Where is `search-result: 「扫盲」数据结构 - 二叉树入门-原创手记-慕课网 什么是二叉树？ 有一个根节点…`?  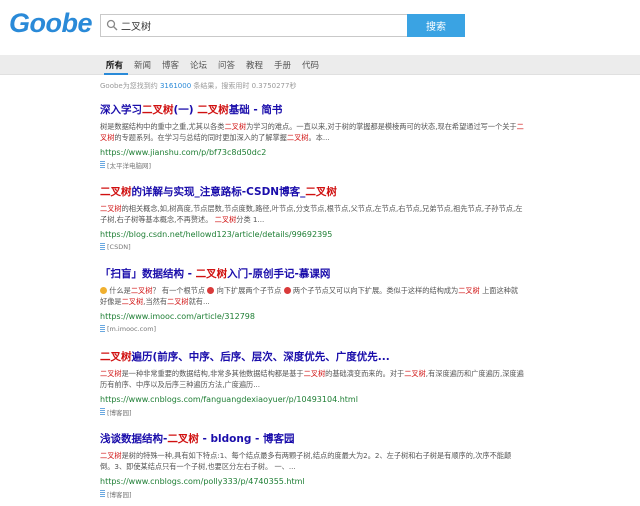 search-result: 「扫盲」数据结构 - 二叉树入门-原创手记-慕课网 什么是二叉树？ 有一个根节点… is located at coordinates (312, 300).